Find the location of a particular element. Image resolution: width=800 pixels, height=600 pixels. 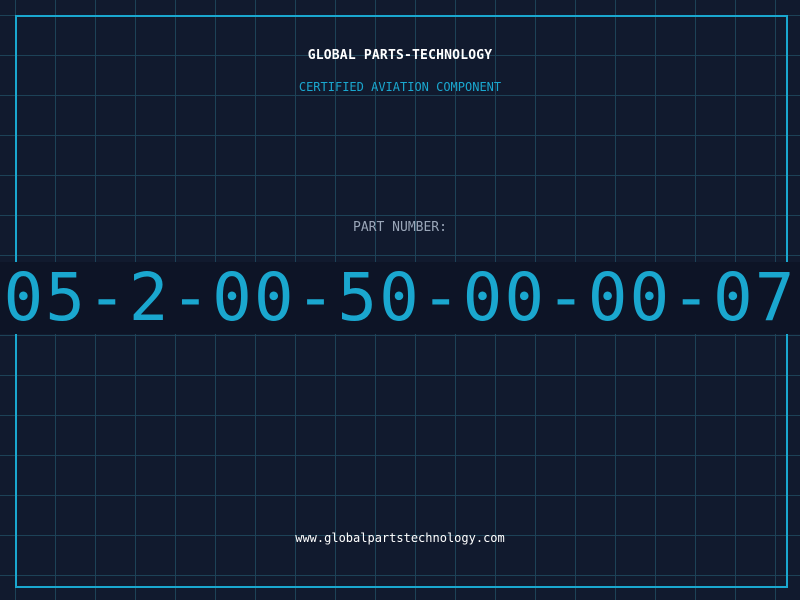

part-number-label: PART NUMBER: is located at coordinates (400, 227).